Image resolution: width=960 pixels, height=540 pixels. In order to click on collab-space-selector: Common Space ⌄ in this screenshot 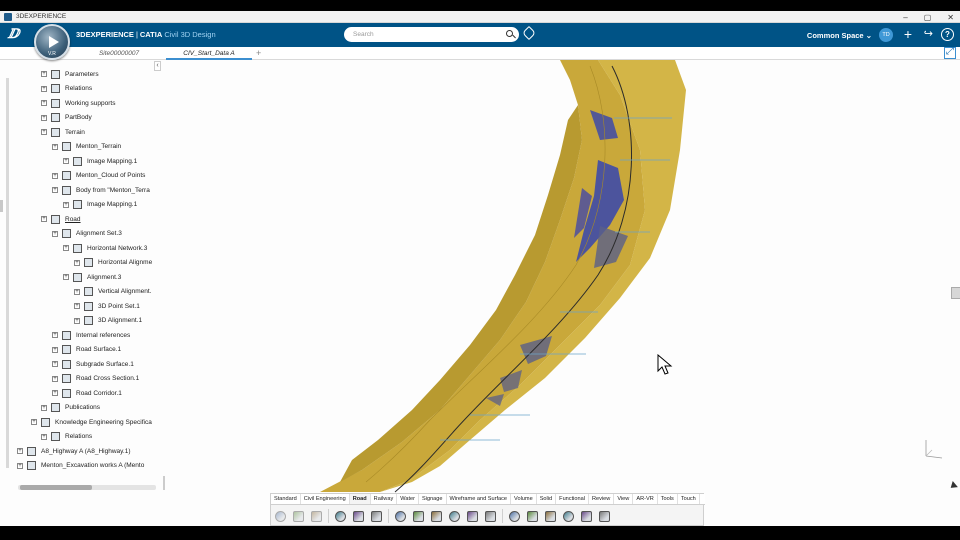, I will do `click(839, 35)`.